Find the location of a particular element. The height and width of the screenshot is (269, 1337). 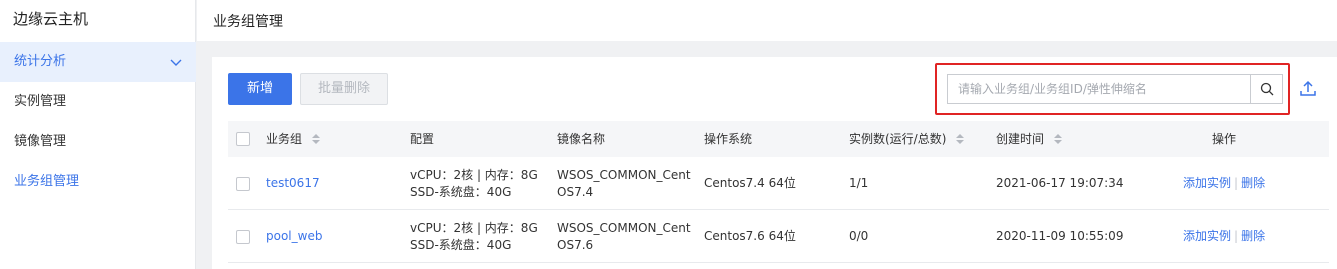

sidebar-item-label: 镜像管理 is located at coordinates (40, 141).